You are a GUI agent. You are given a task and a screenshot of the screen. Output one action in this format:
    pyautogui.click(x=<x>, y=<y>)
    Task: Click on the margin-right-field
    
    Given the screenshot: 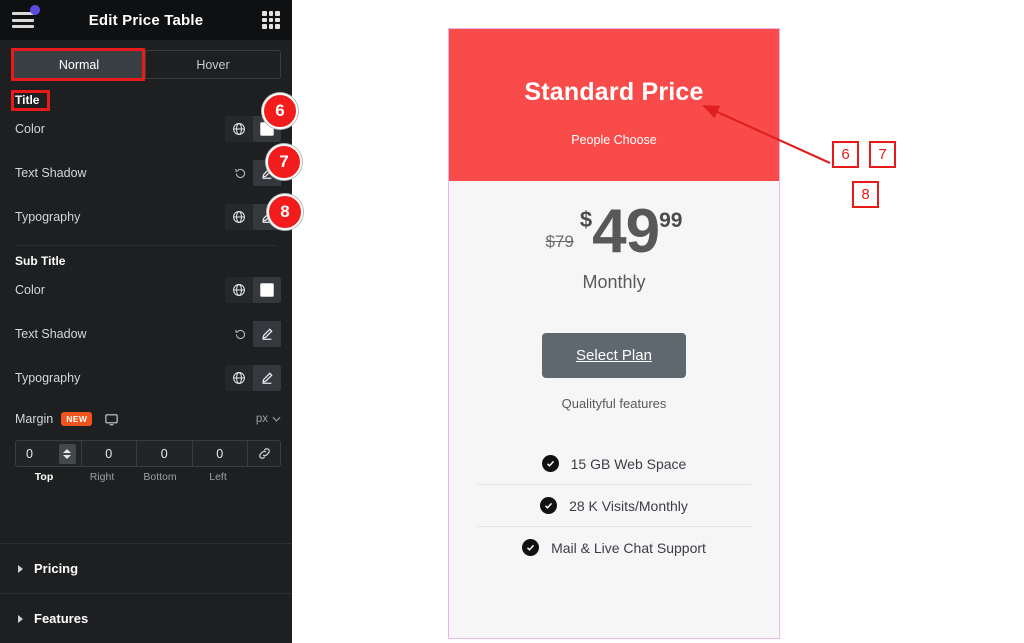 What is the action you would take?
    pyautogui.click(x=108, y=453)
    